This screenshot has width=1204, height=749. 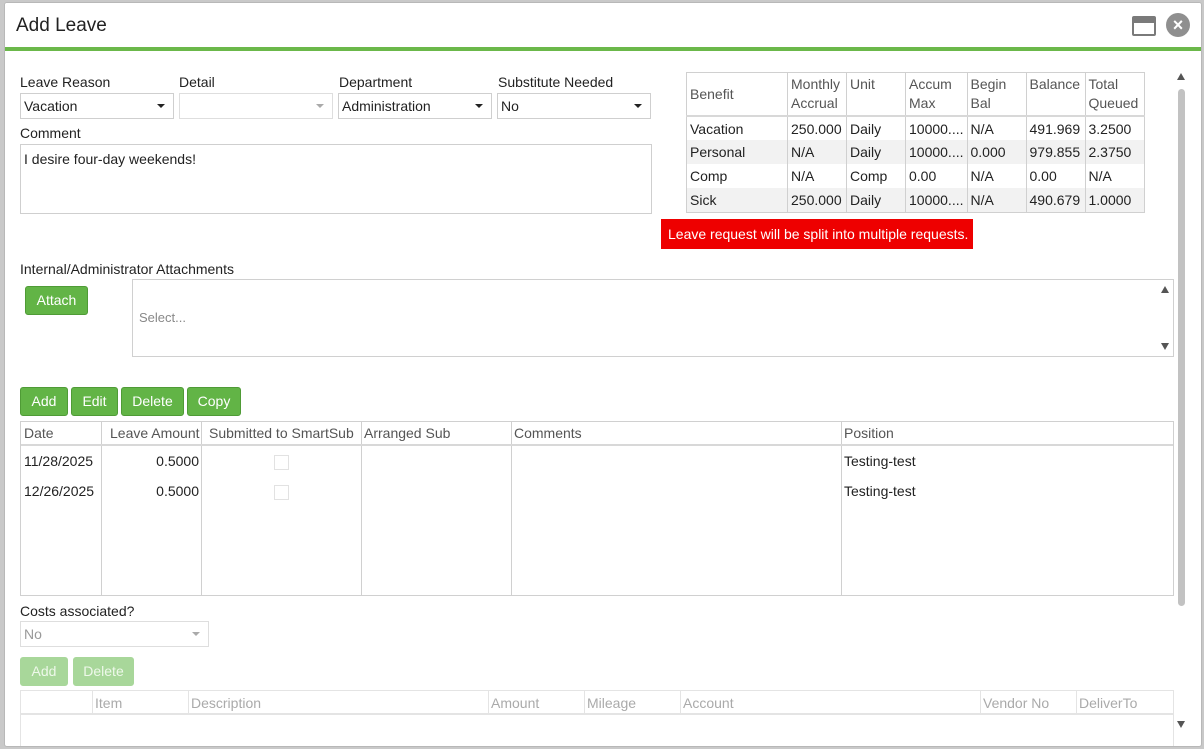 What do you see at coordinates (56, 300) in the screenshot?
I see `attach-button: Attach` at bounding box center [56, 300].